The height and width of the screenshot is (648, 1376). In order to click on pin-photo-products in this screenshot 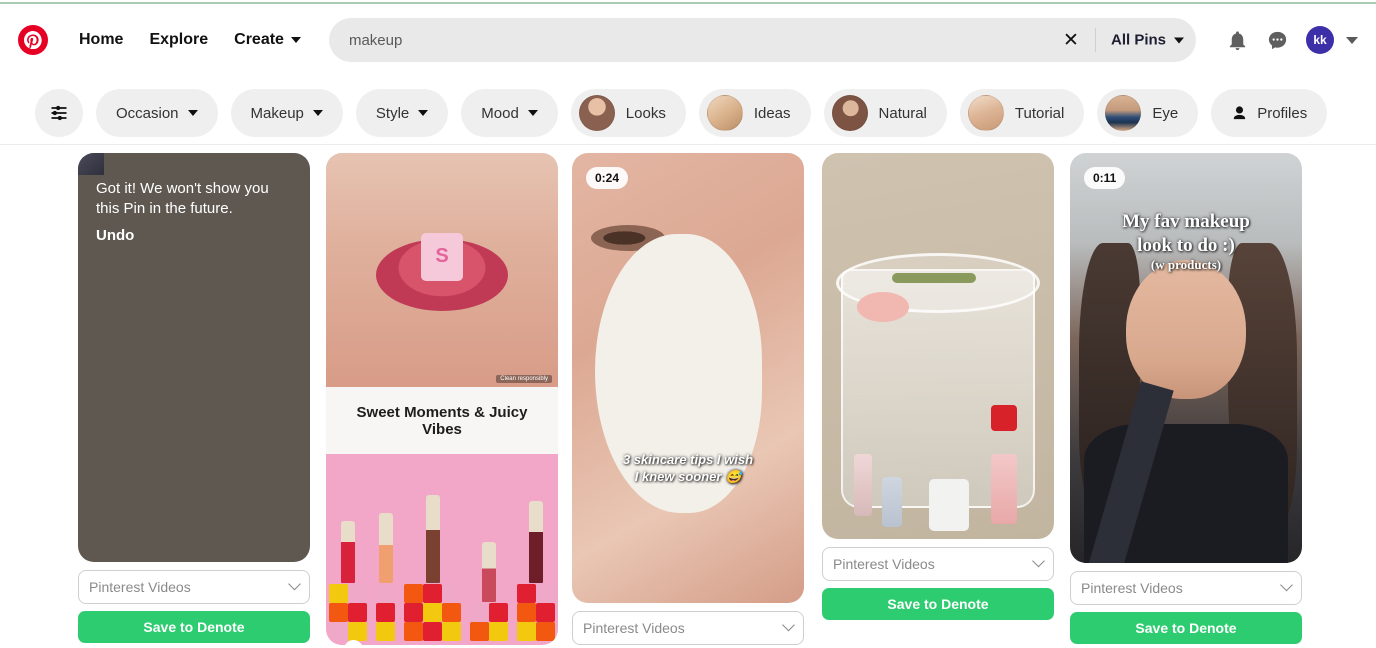, I will do `click(442, 549)`.